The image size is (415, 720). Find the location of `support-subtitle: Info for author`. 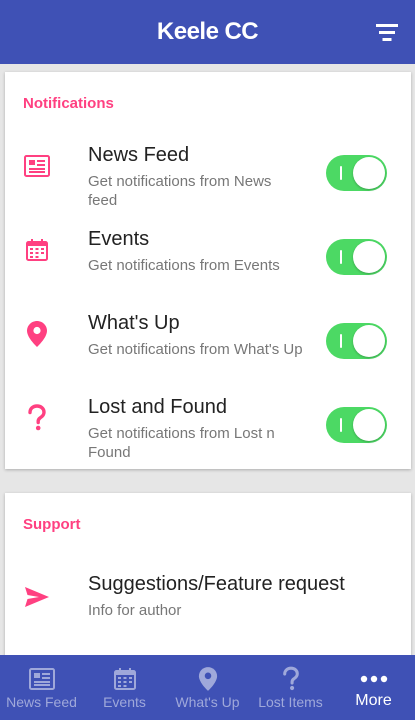

support-subtitle: Info for author is located at coordinates (135, 610).